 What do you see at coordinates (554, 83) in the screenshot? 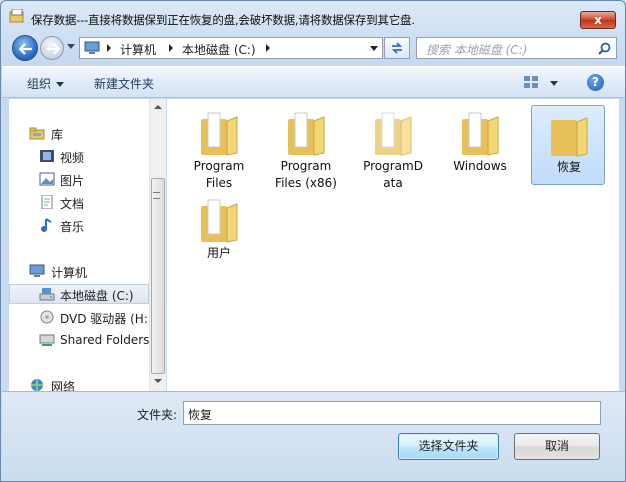
I see `view-dropdown-icon` at bounding box center [554, 83].